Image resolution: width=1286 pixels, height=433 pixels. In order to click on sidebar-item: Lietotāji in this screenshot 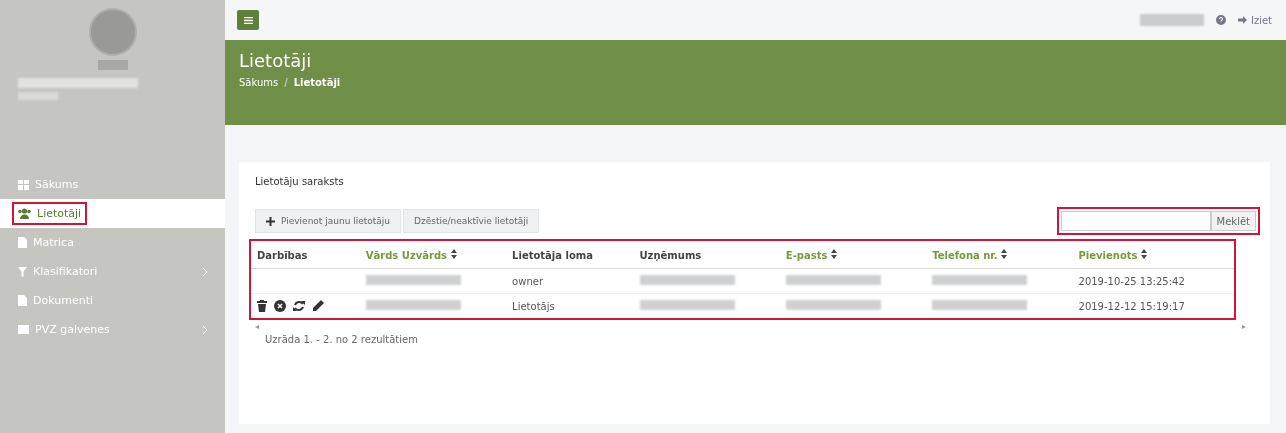, I will do `click(112, 213)`.